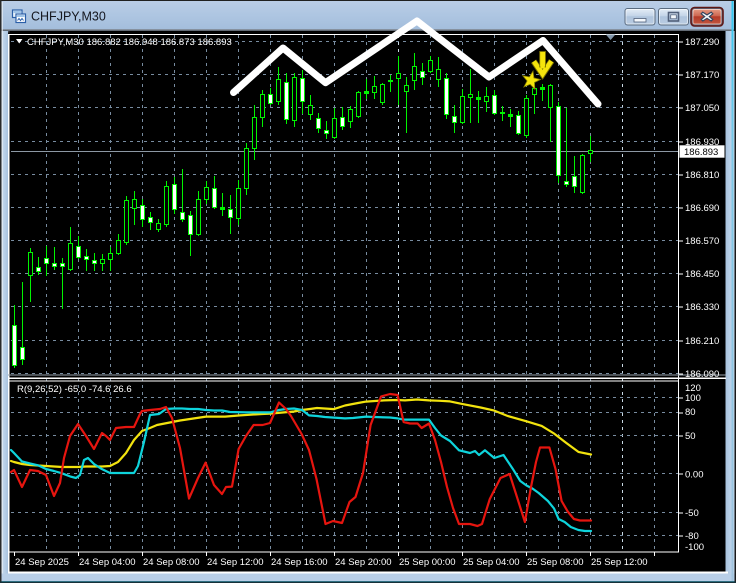  I want to click on svg-text: 187.170, so click(702, 75).